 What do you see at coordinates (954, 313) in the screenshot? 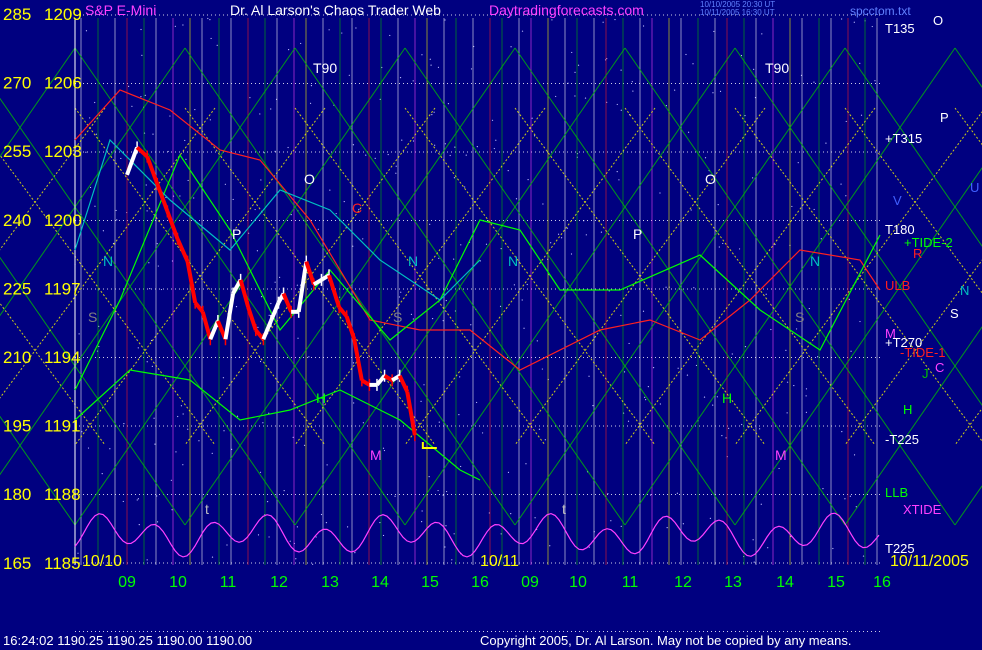
I see `right-level-label: S` at bounding box center [954, 313].